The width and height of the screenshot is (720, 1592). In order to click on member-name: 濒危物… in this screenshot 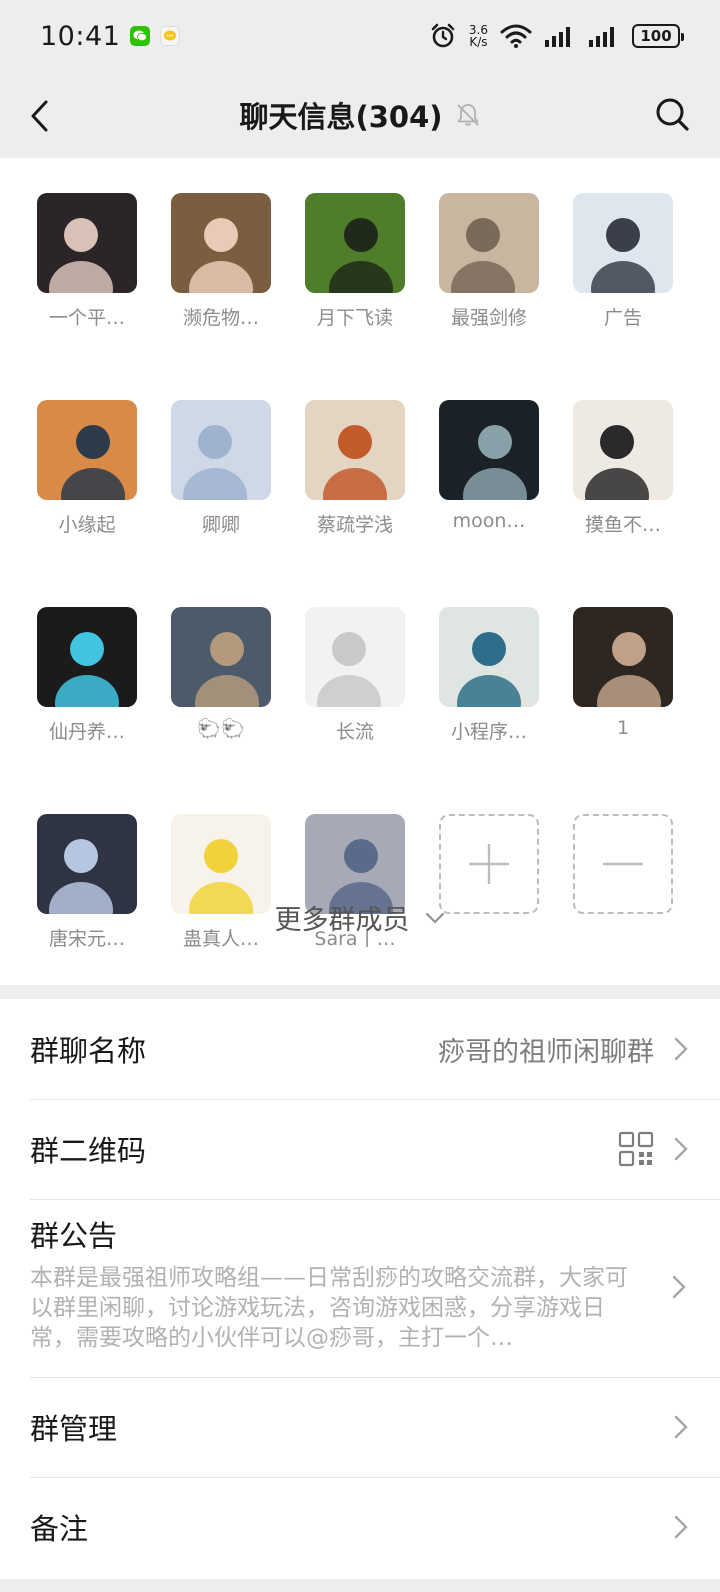, I will do `click(220, 318)`.